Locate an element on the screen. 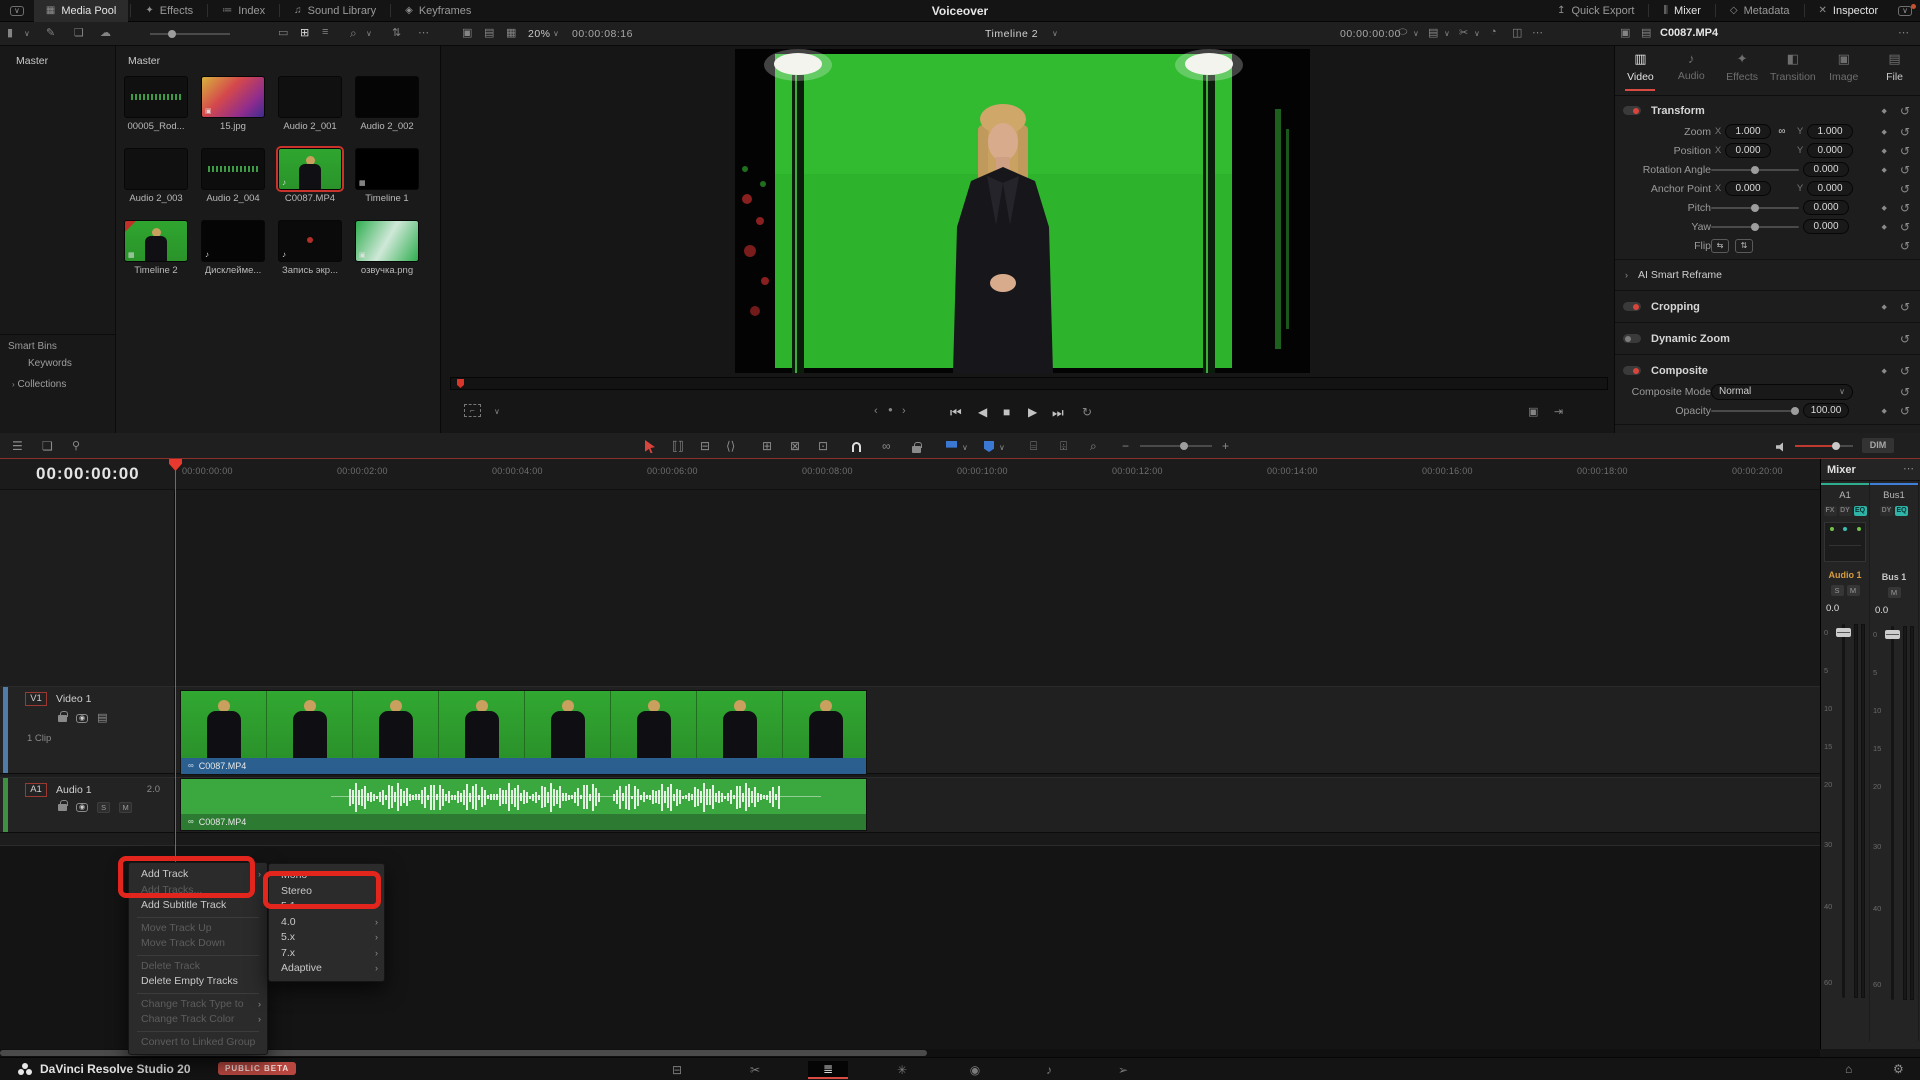 The width and height of the screenshot is (1920, 1080). link-xy-icon: ∞ is located at coordinates (1782, 131).